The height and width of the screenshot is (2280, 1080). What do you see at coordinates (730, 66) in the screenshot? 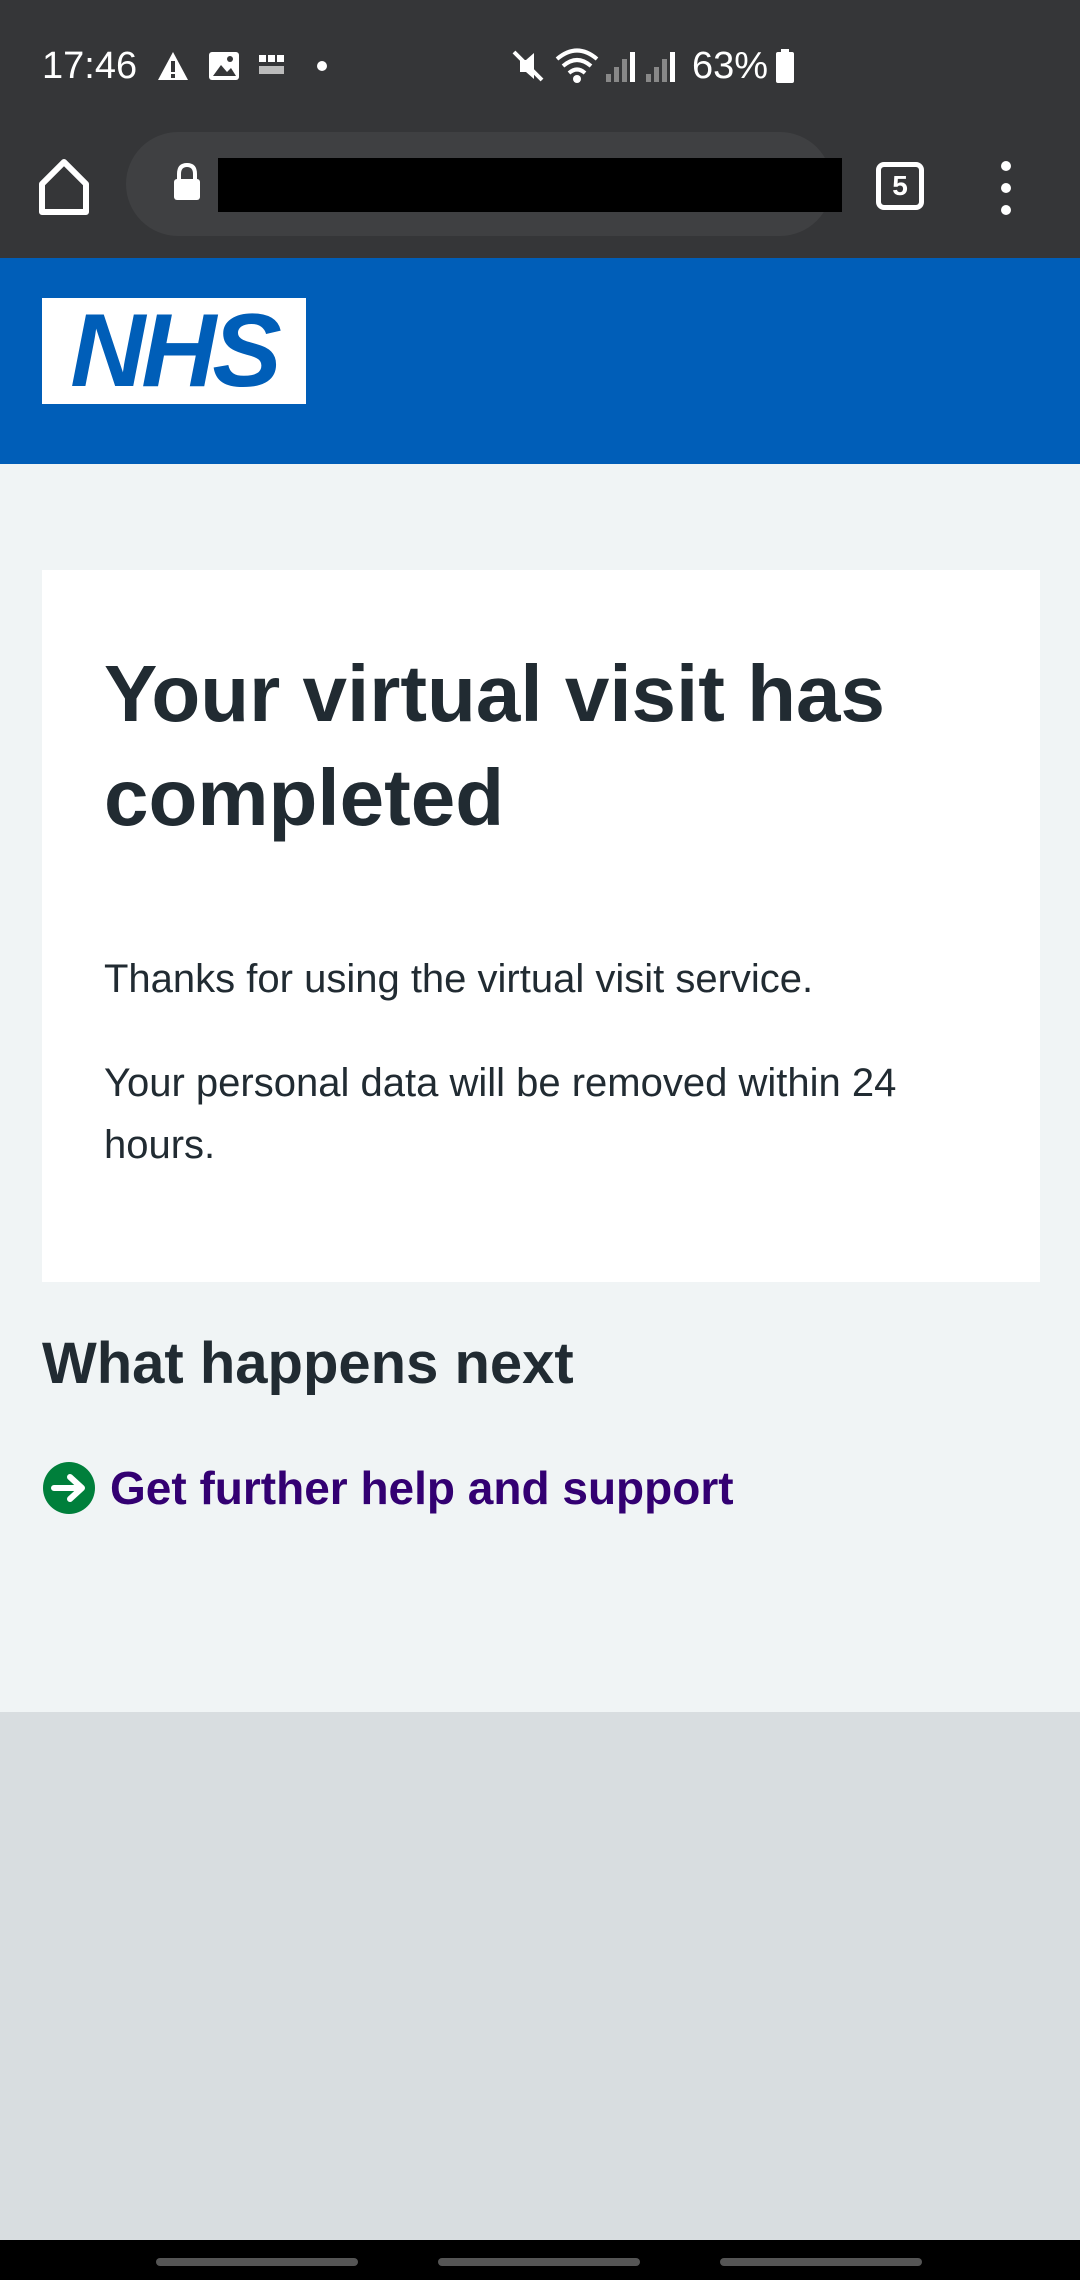
I see `battery-percent: 63%` at bounding box center [730, 66].